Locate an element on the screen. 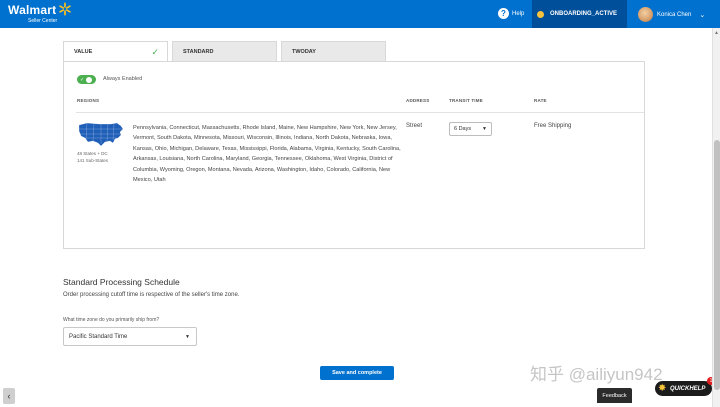 This screenshot has width=720, height=407. timezone-select: Pacific Standard Time ▼ is located at coordinates (130, 336).